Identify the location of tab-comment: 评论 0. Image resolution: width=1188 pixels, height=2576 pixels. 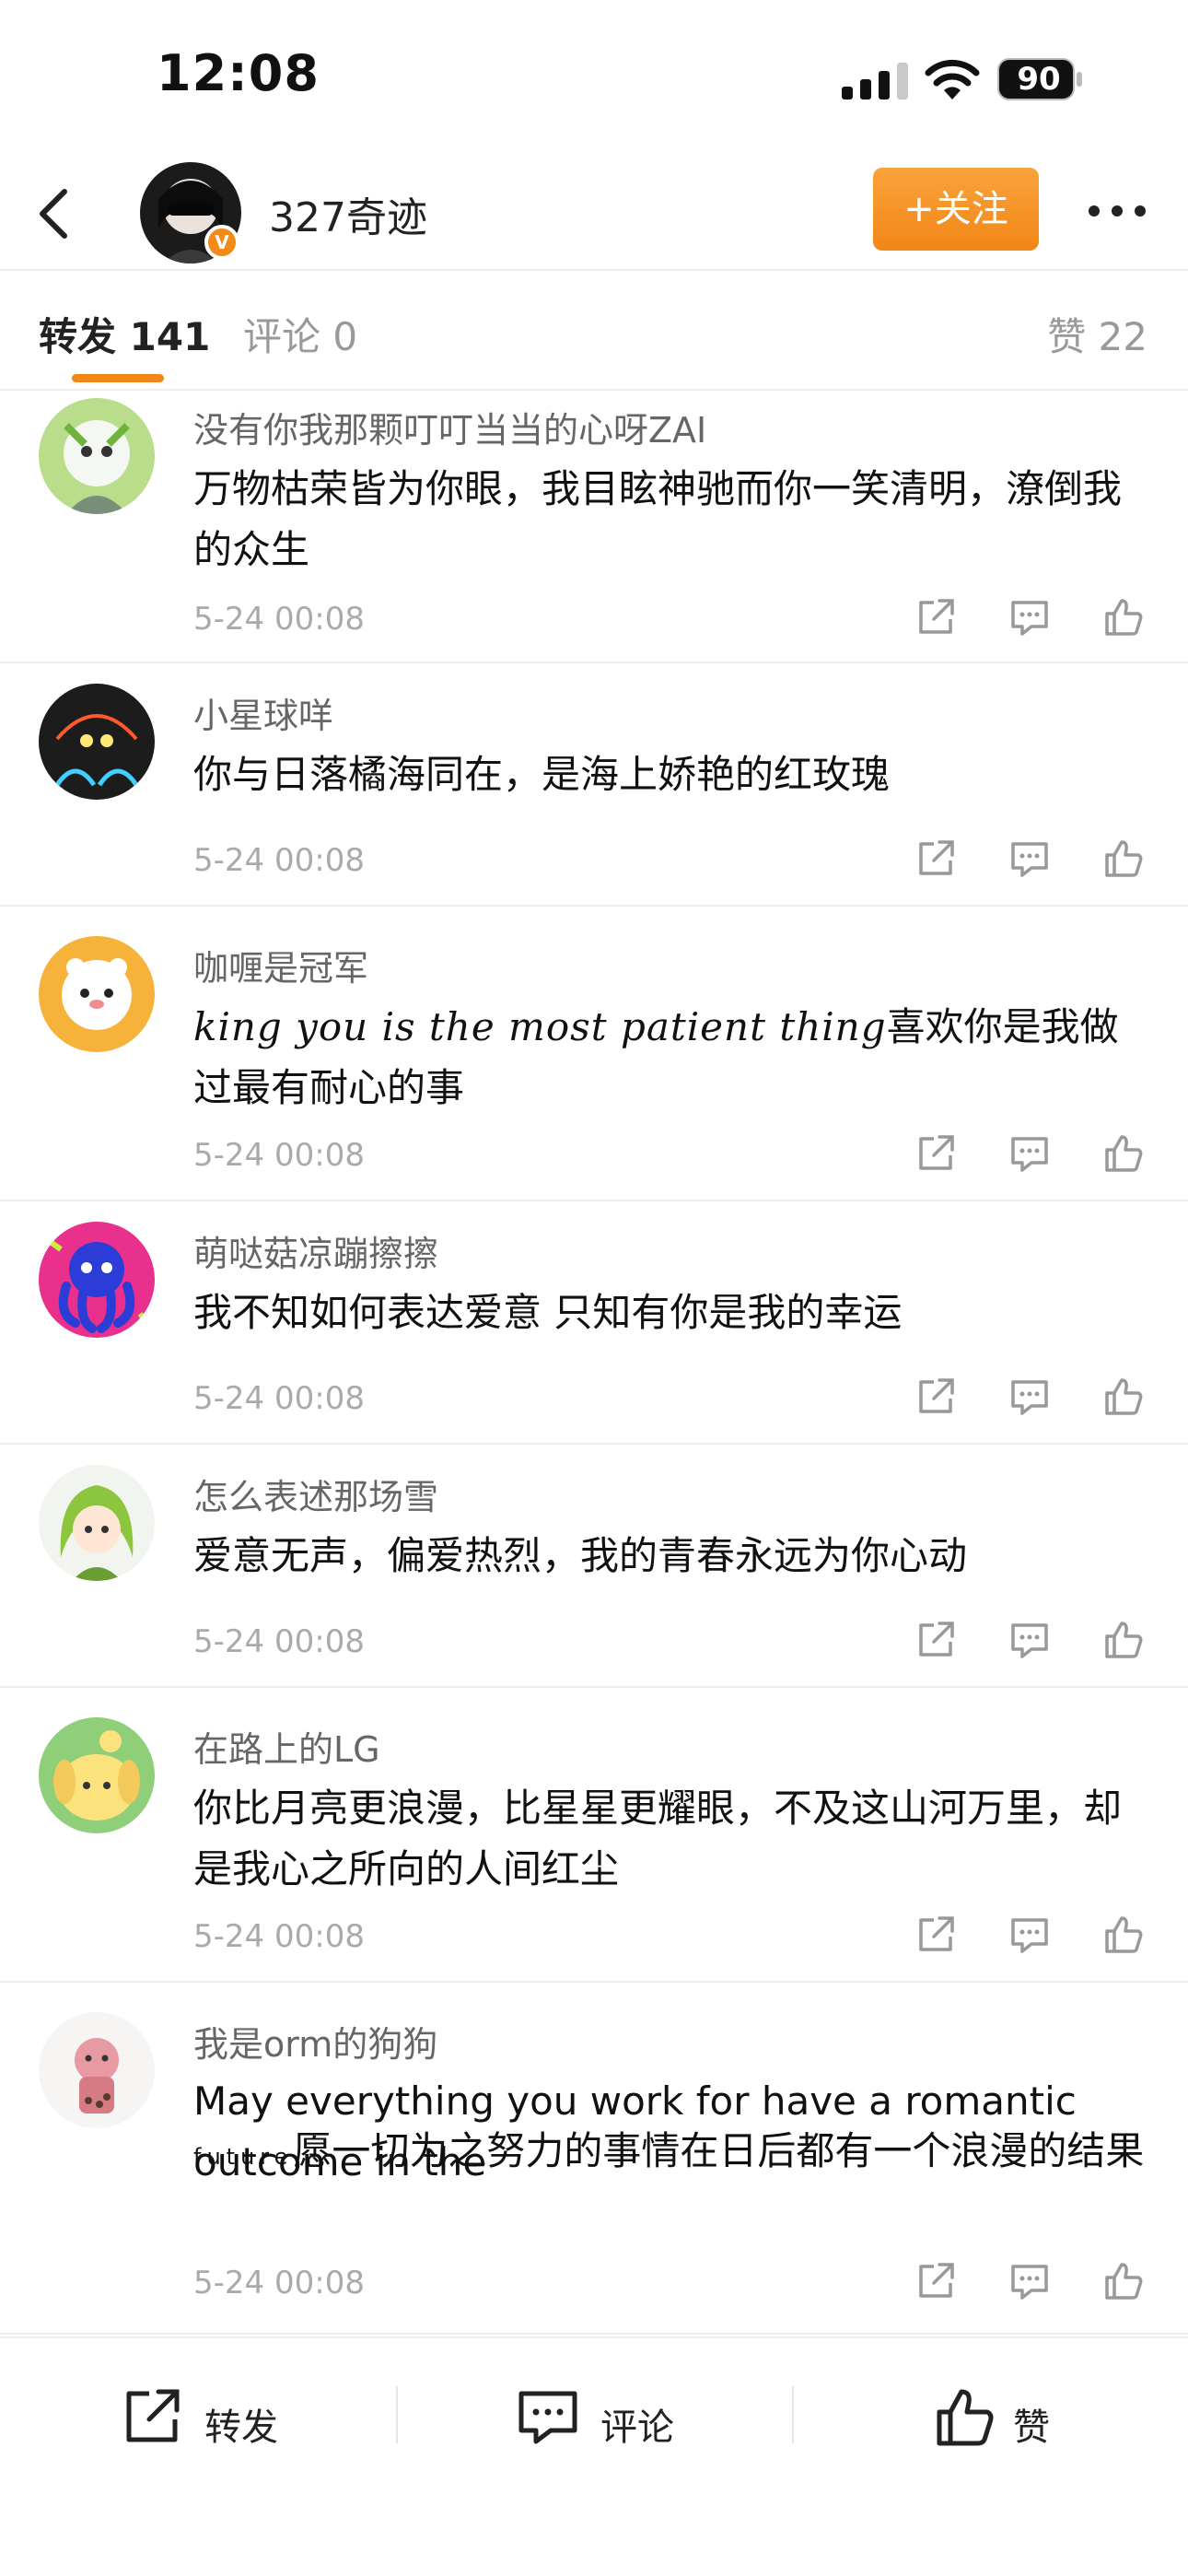
(300, 334).